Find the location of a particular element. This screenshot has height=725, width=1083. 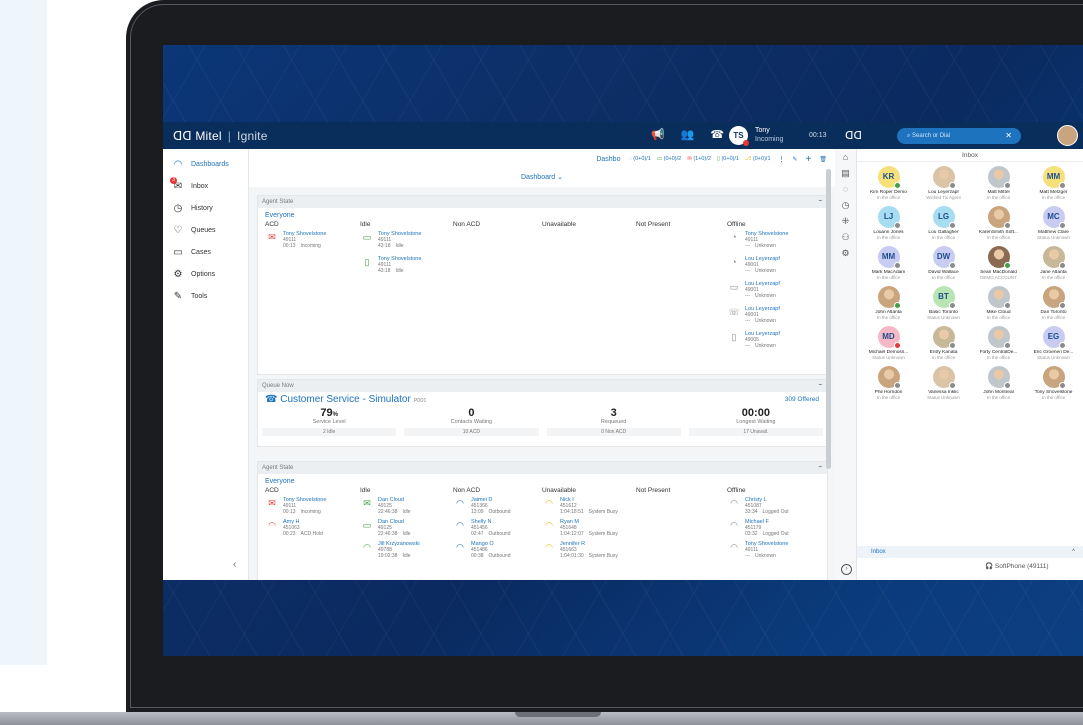

presence-dot is located at coordinates (897, 225).